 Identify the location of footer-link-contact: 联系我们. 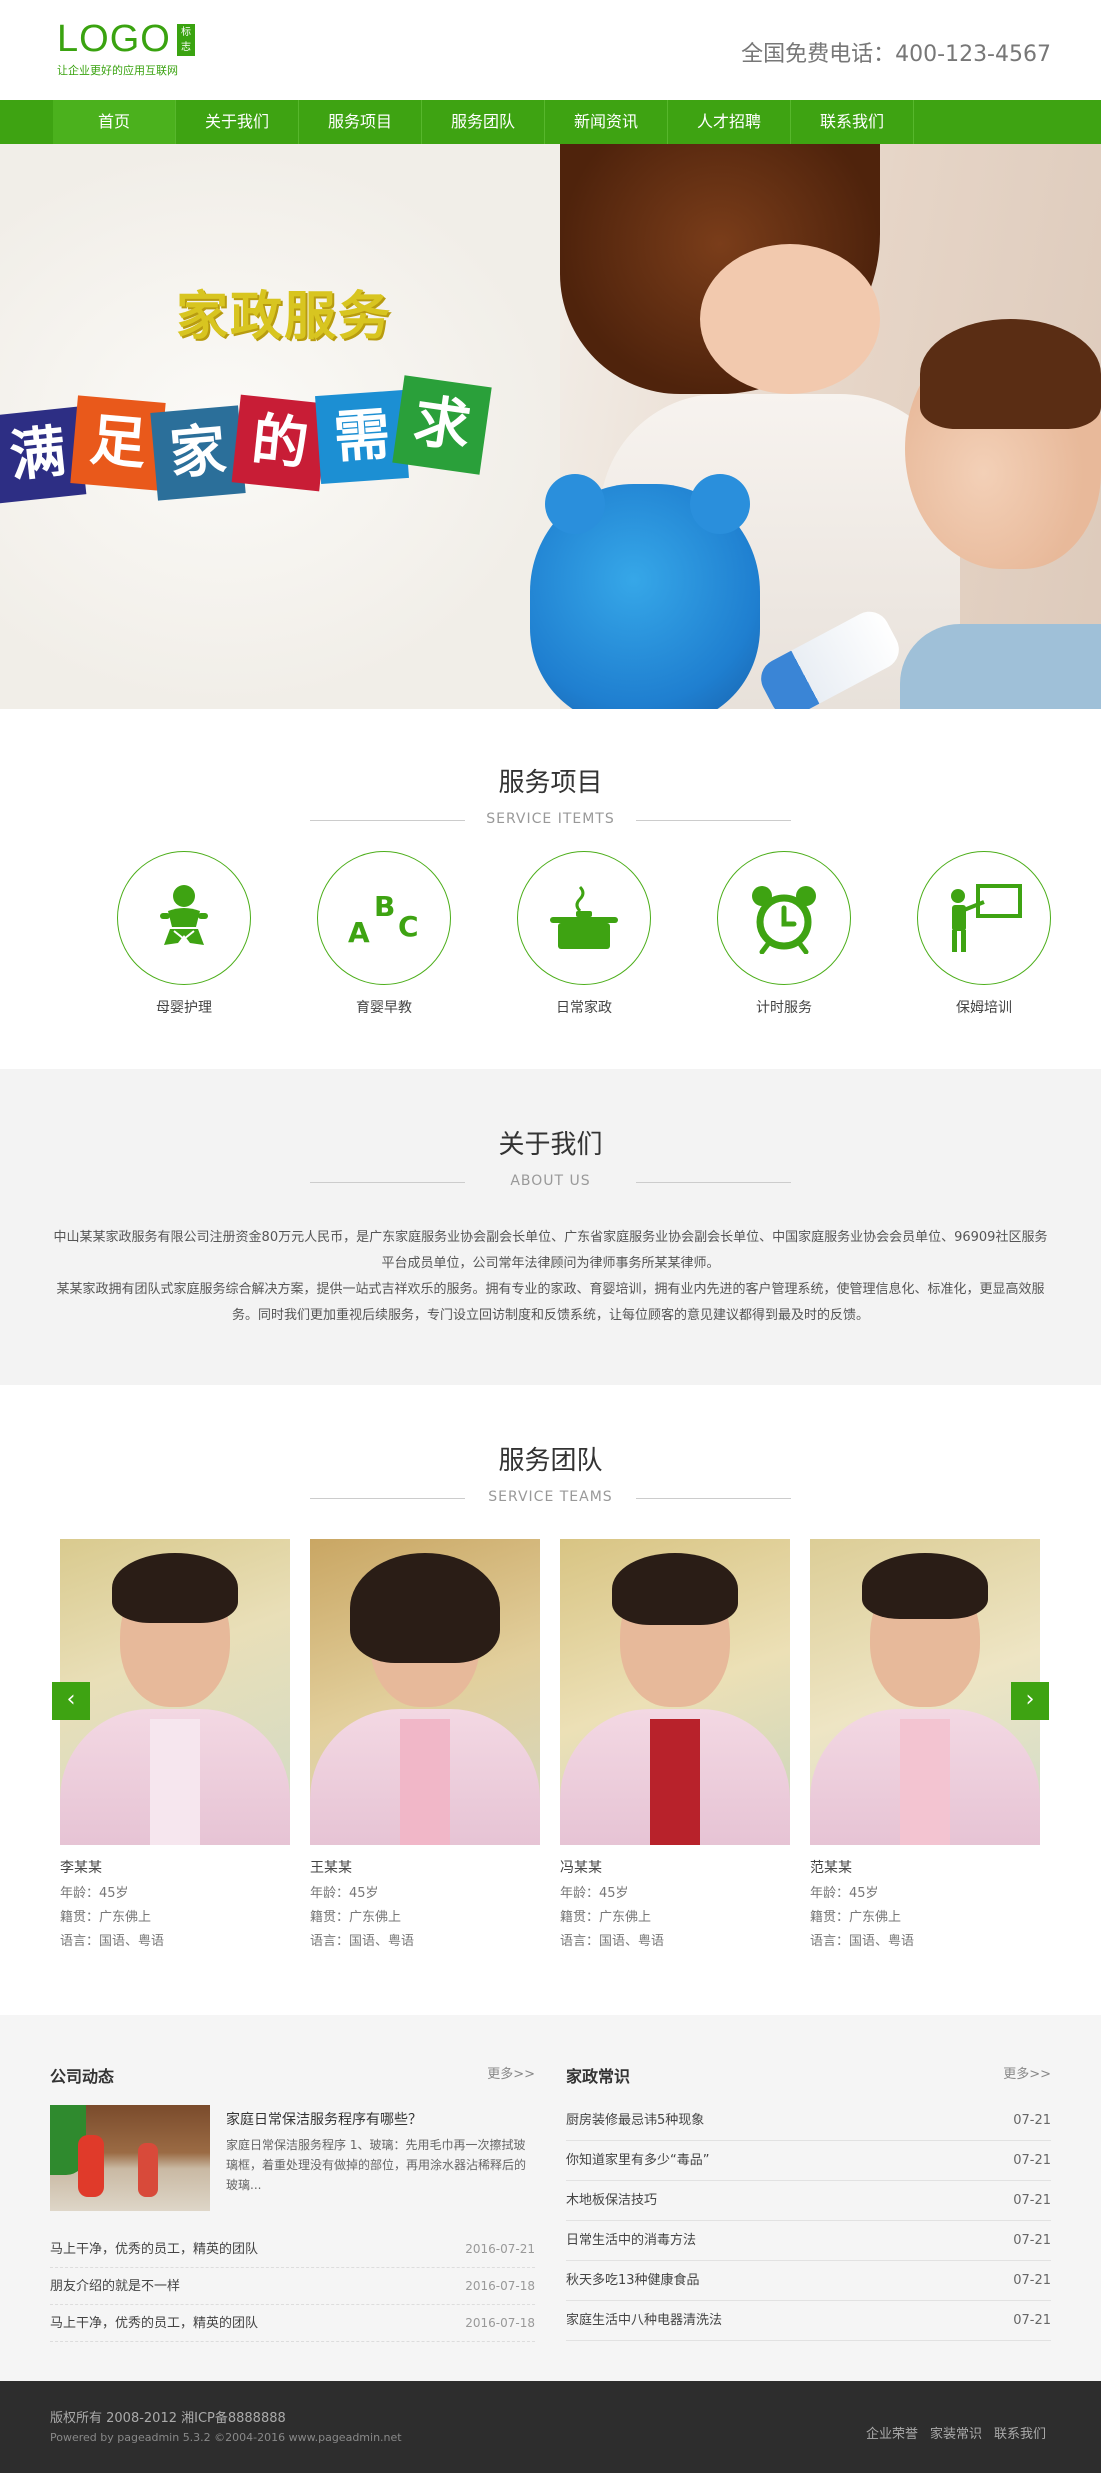
(1020, 2432).